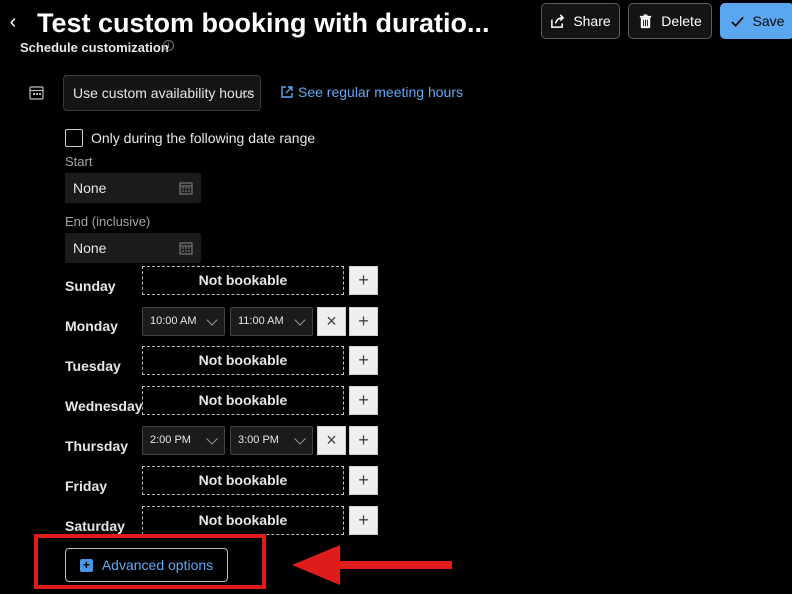 This screenshot has width=792, height=594. I want to click on date-range-label: Only during the following date range, so click(203, 138).